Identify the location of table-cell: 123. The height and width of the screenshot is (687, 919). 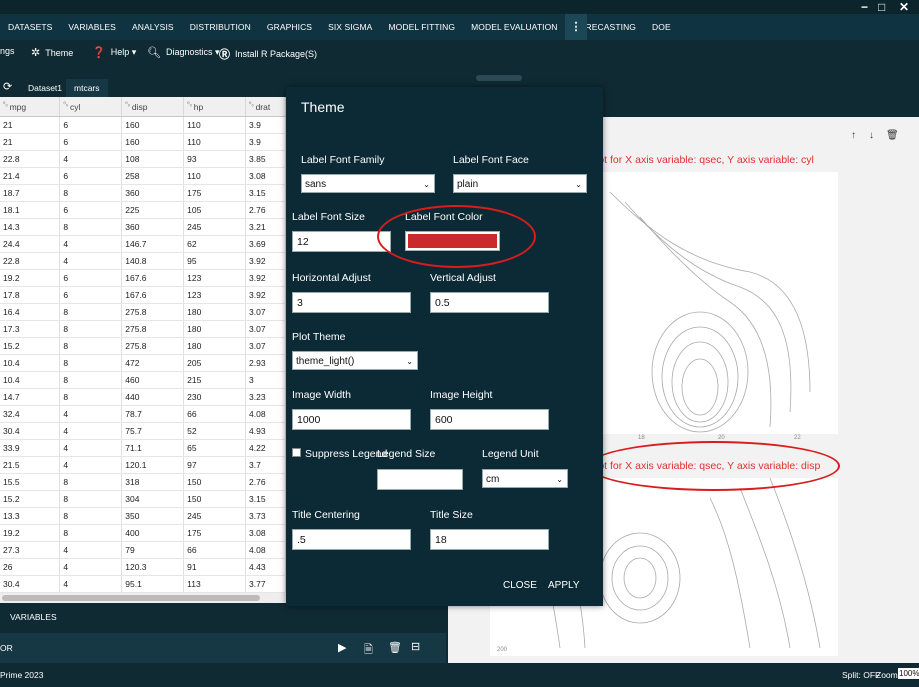
(215, 278).